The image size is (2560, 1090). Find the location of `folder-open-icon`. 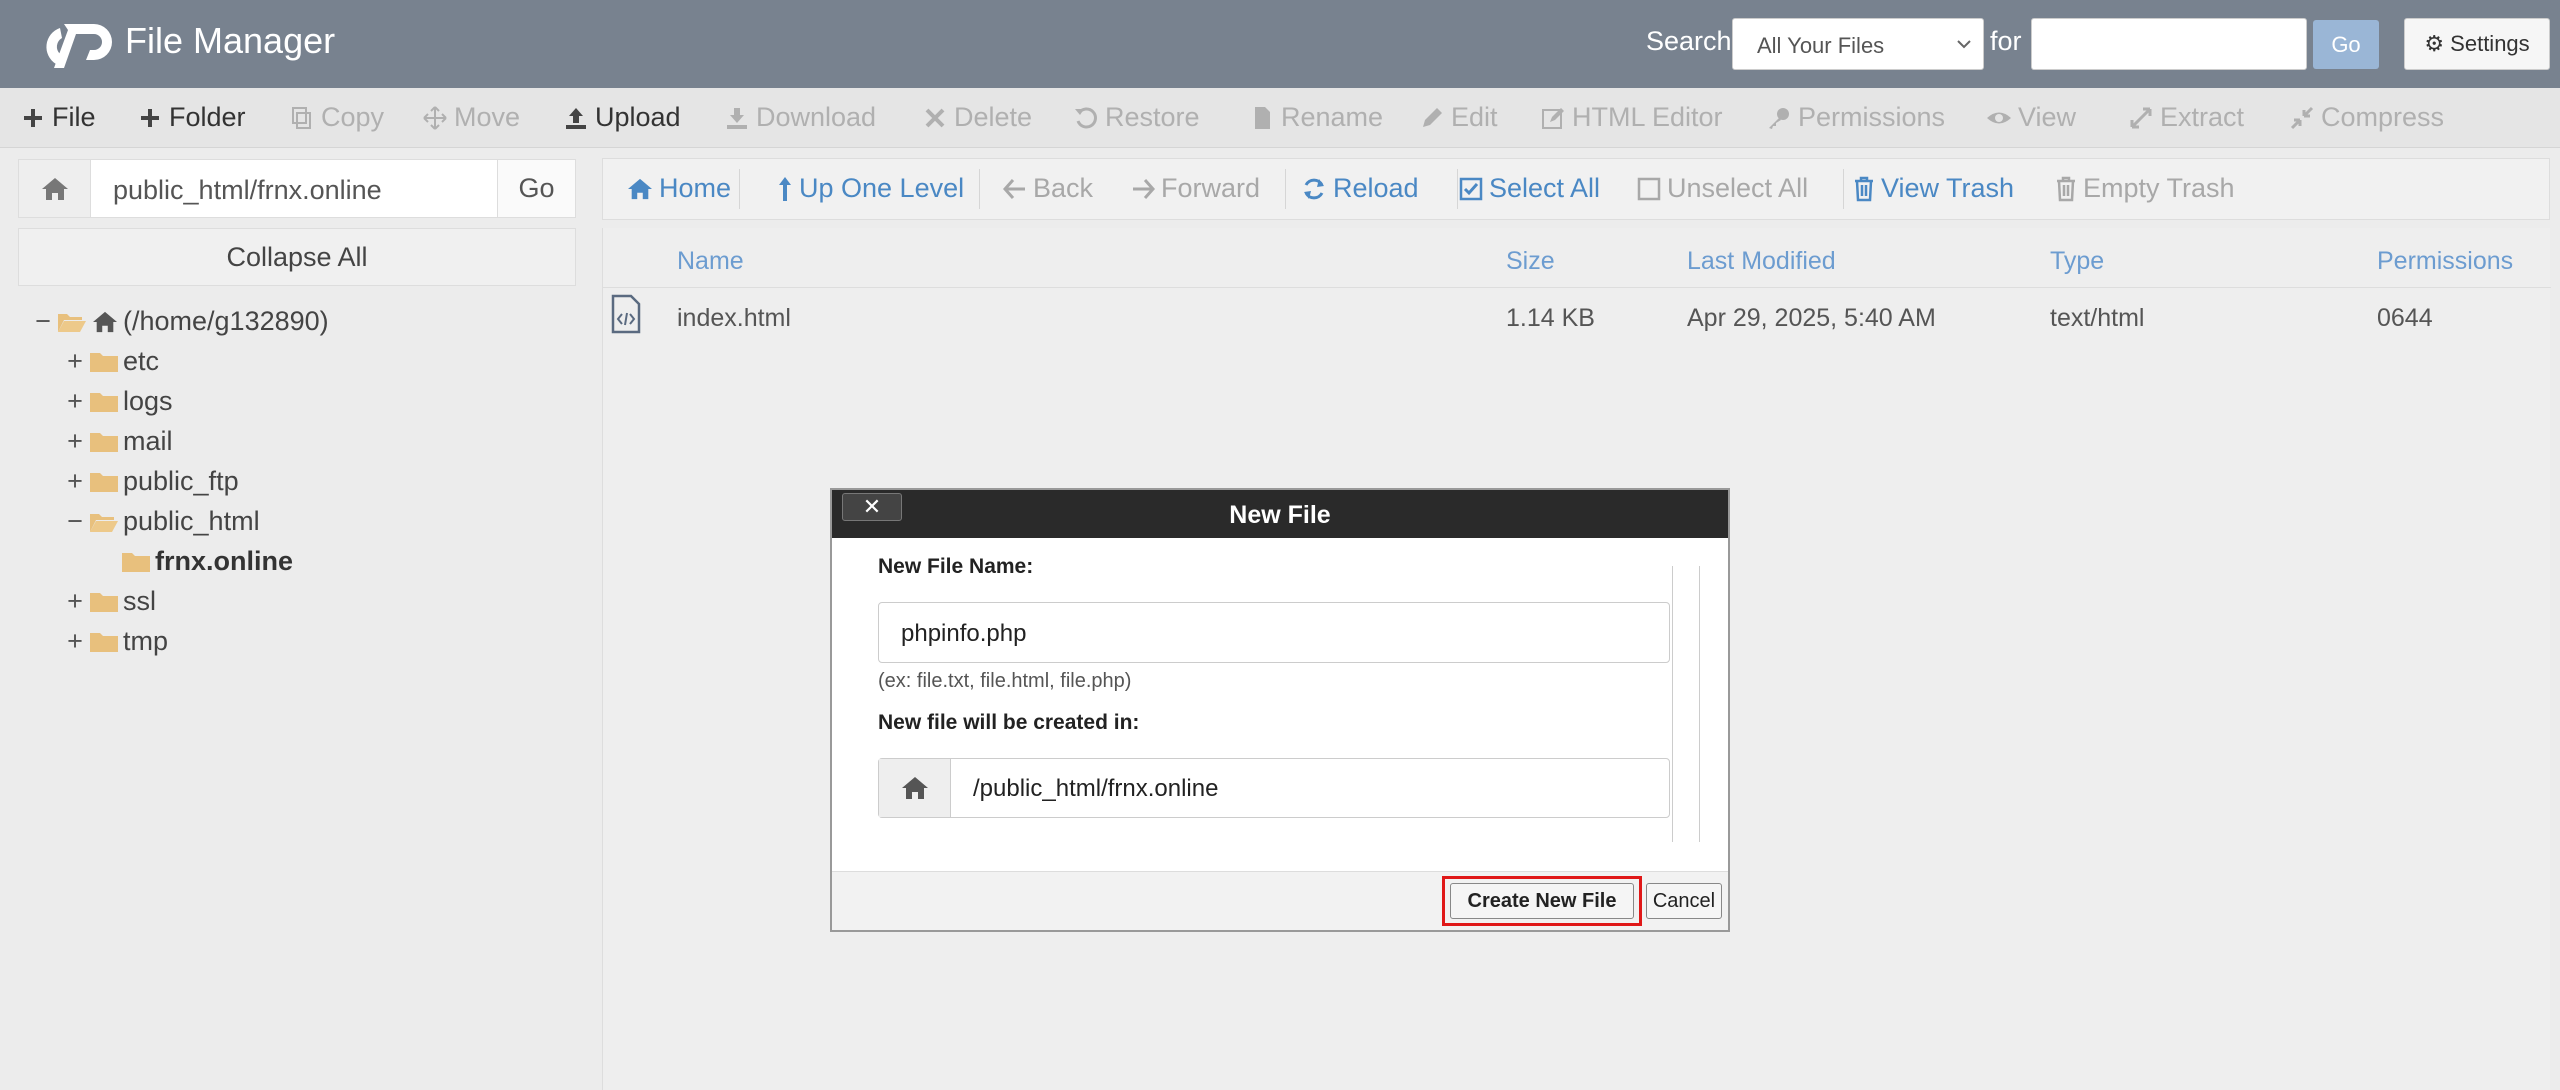

folder-open-icon is located at coordinates (72, 322).